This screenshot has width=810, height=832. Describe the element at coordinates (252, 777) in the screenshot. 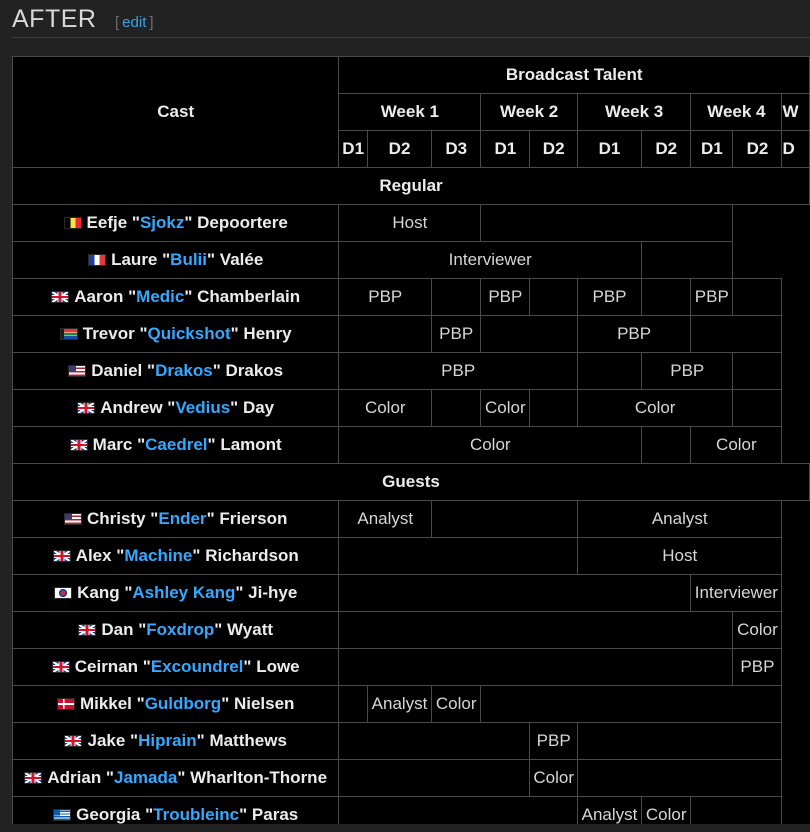

I see `cast-last-name: " Wharlton-Thorne` at that location.